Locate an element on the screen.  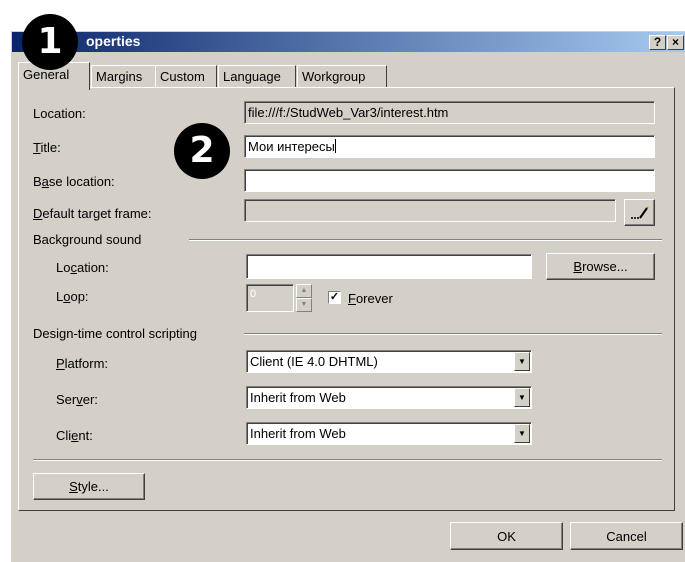
loop-spinner: ▲ ▼ is located at coordinates (304, 298).